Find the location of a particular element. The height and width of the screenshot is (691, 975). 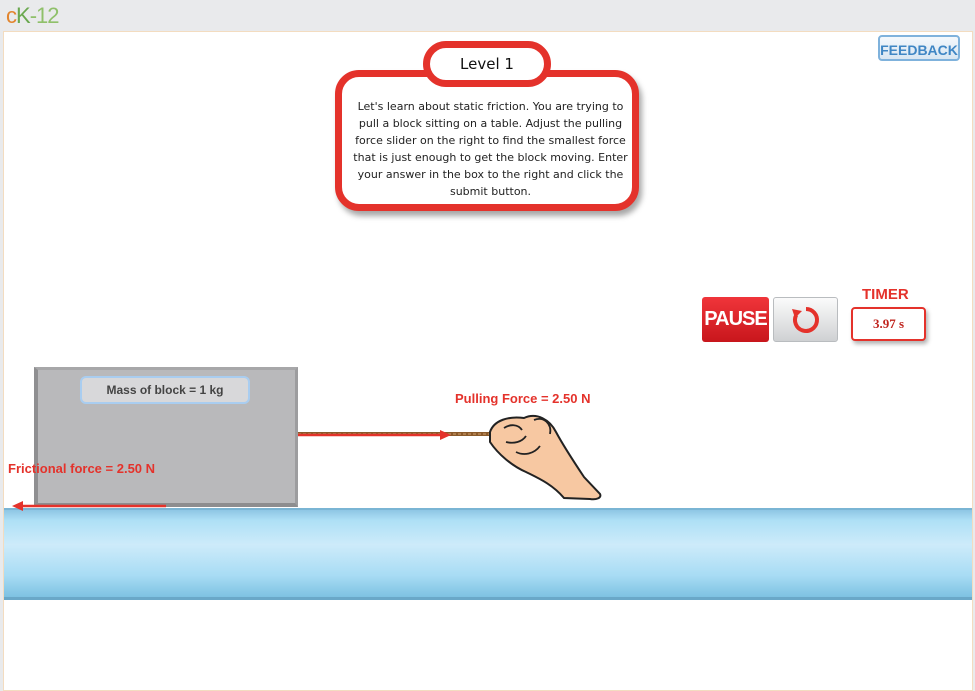

pulling-force-arrow is located at coordinates (374, 435).